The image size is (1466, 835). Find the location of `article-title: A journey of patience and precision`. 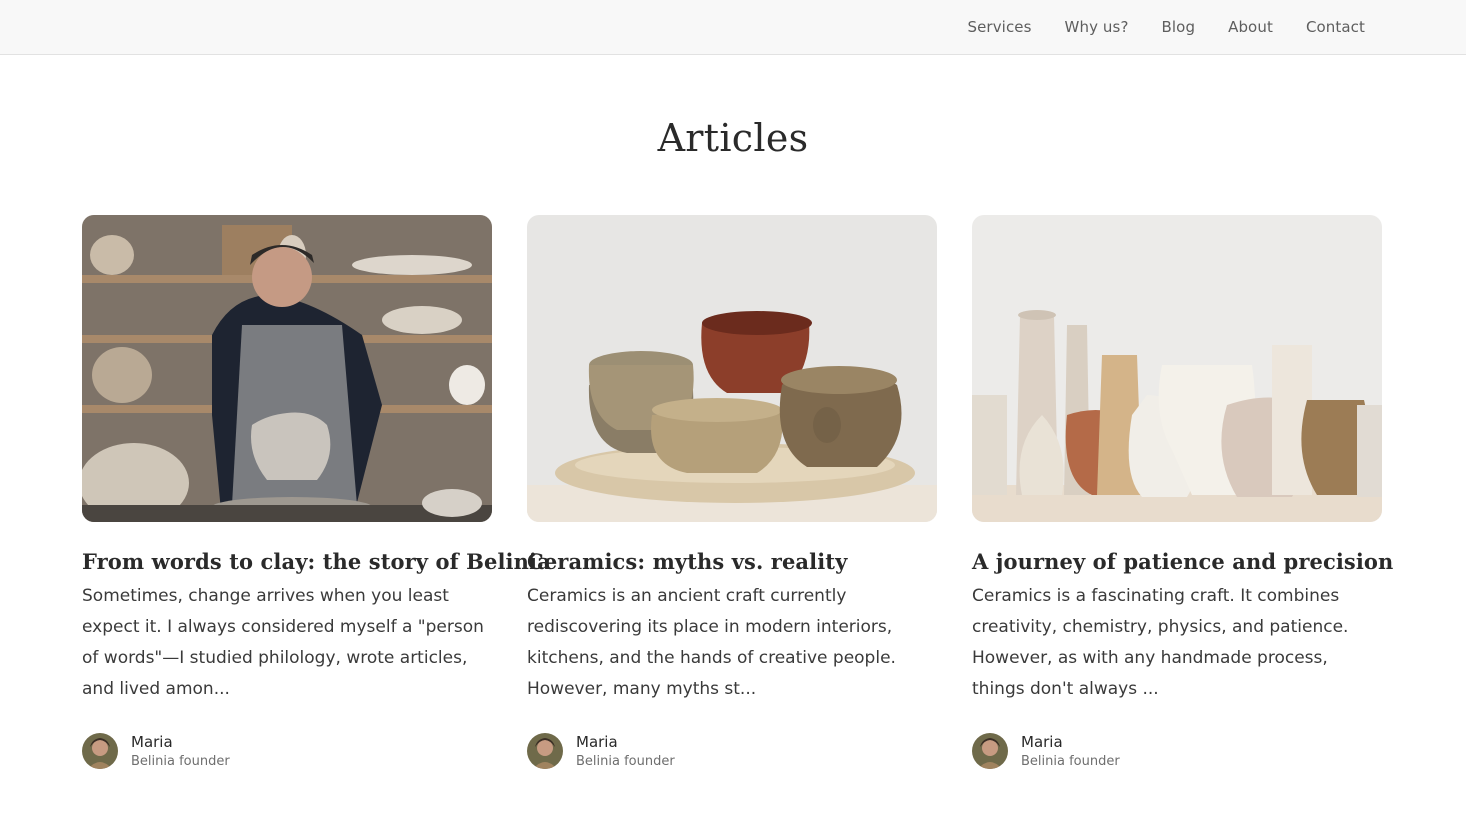

article-title: A journey of patience and precision is located at coordinates (1182, 561).